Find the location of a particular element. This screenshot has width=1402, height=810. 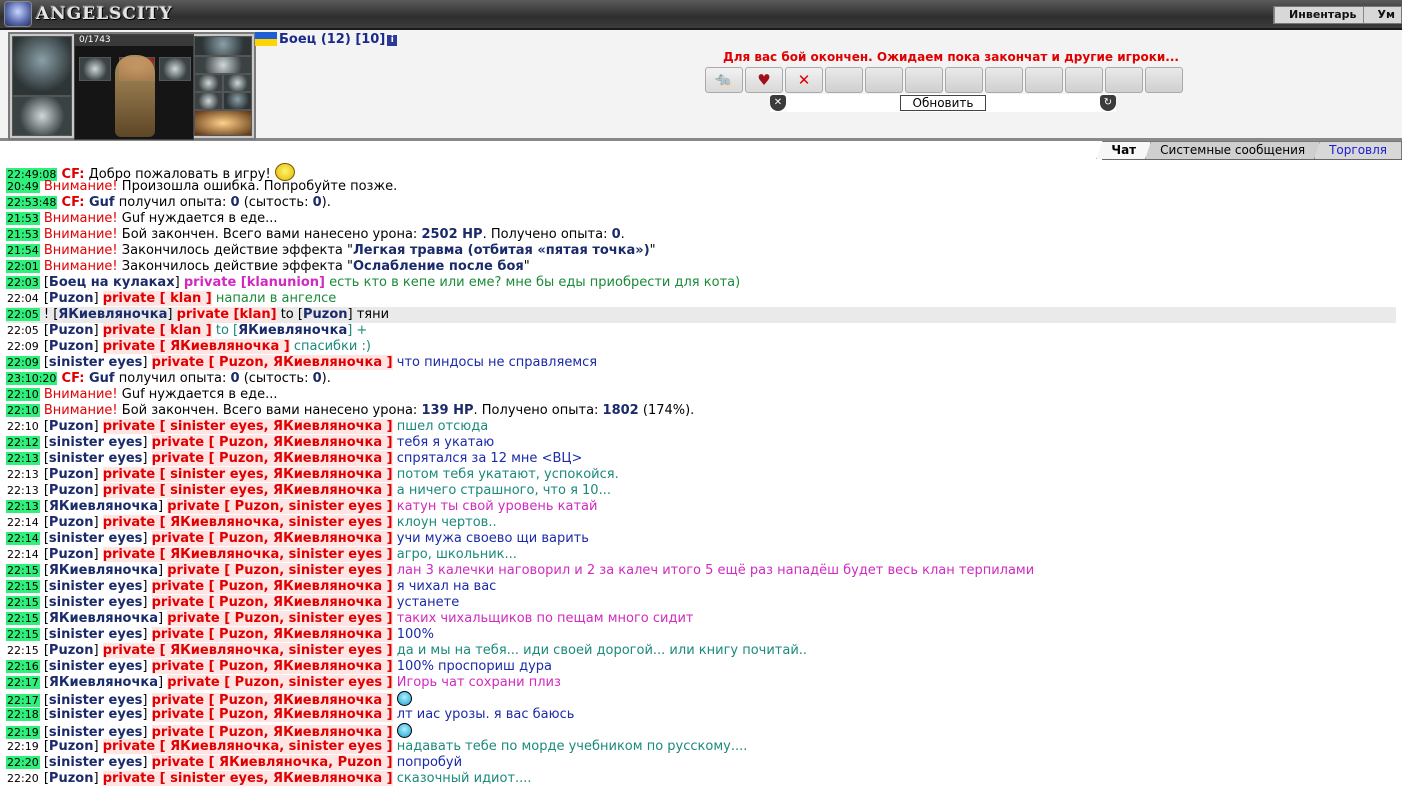

tab-trade: Торговля is located at coordinates (1358, 150).